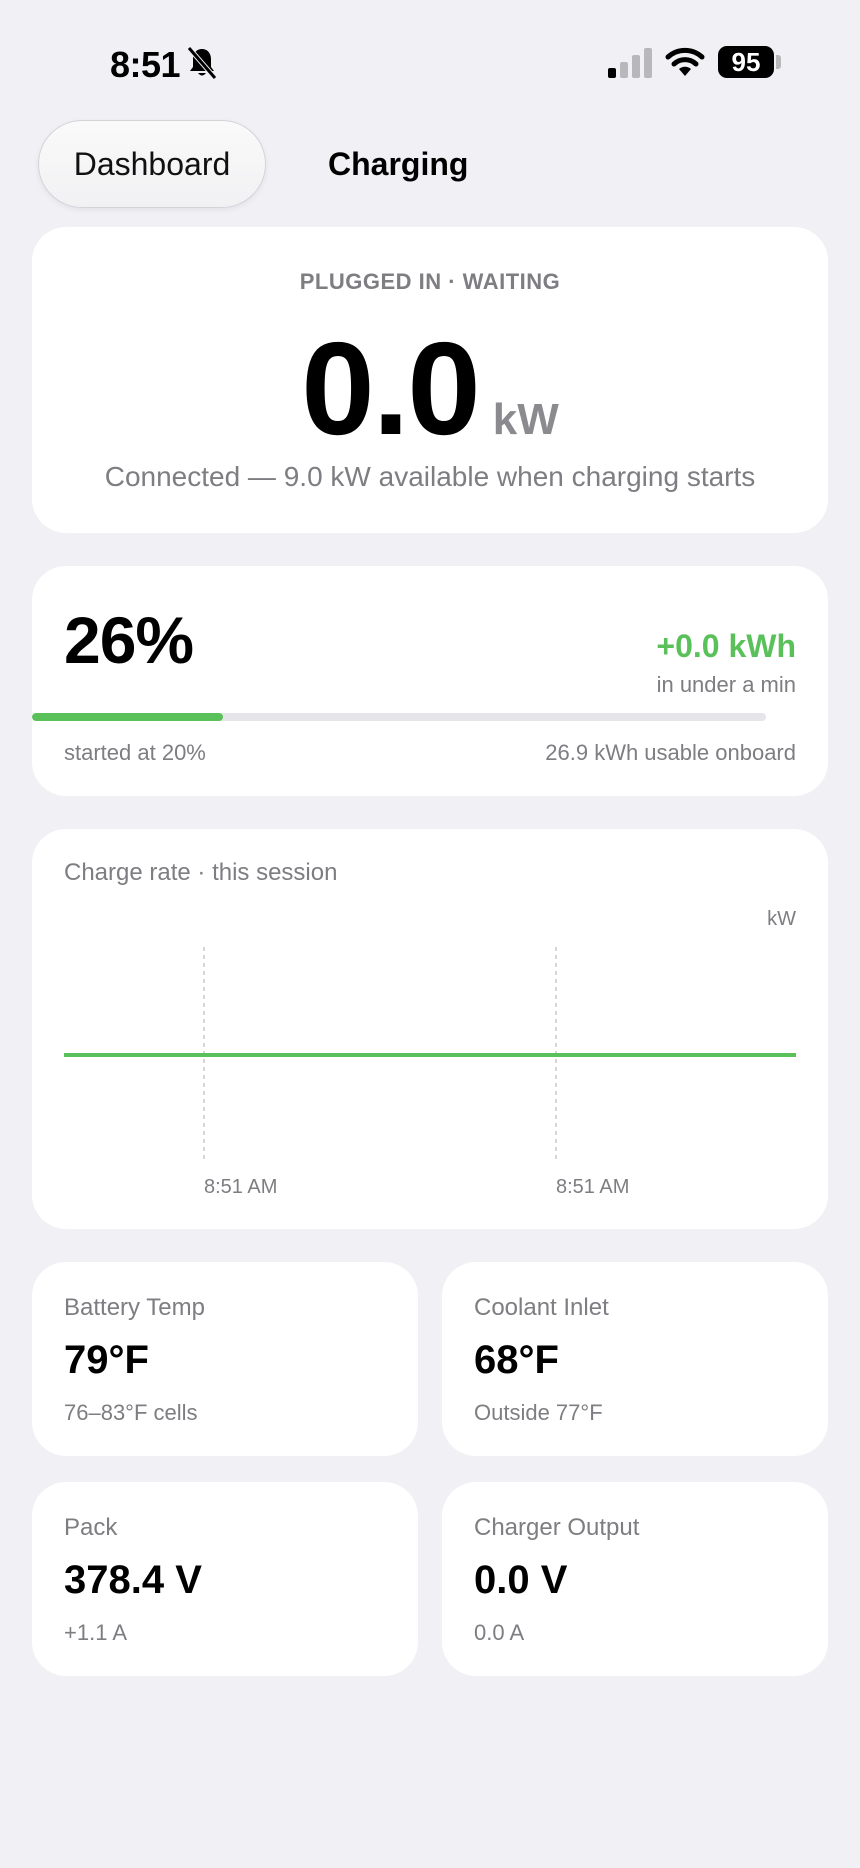  I want to click on soc-percent: 26%, so click(129, 640).